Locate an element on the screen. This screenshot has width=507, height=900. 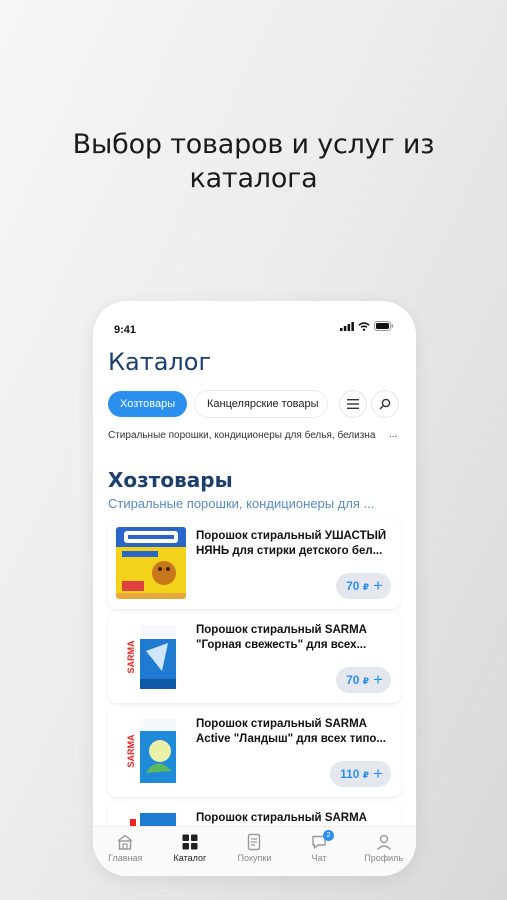
add-to-cart-button: 110 ₽ + is located at coordinates (360, 774).